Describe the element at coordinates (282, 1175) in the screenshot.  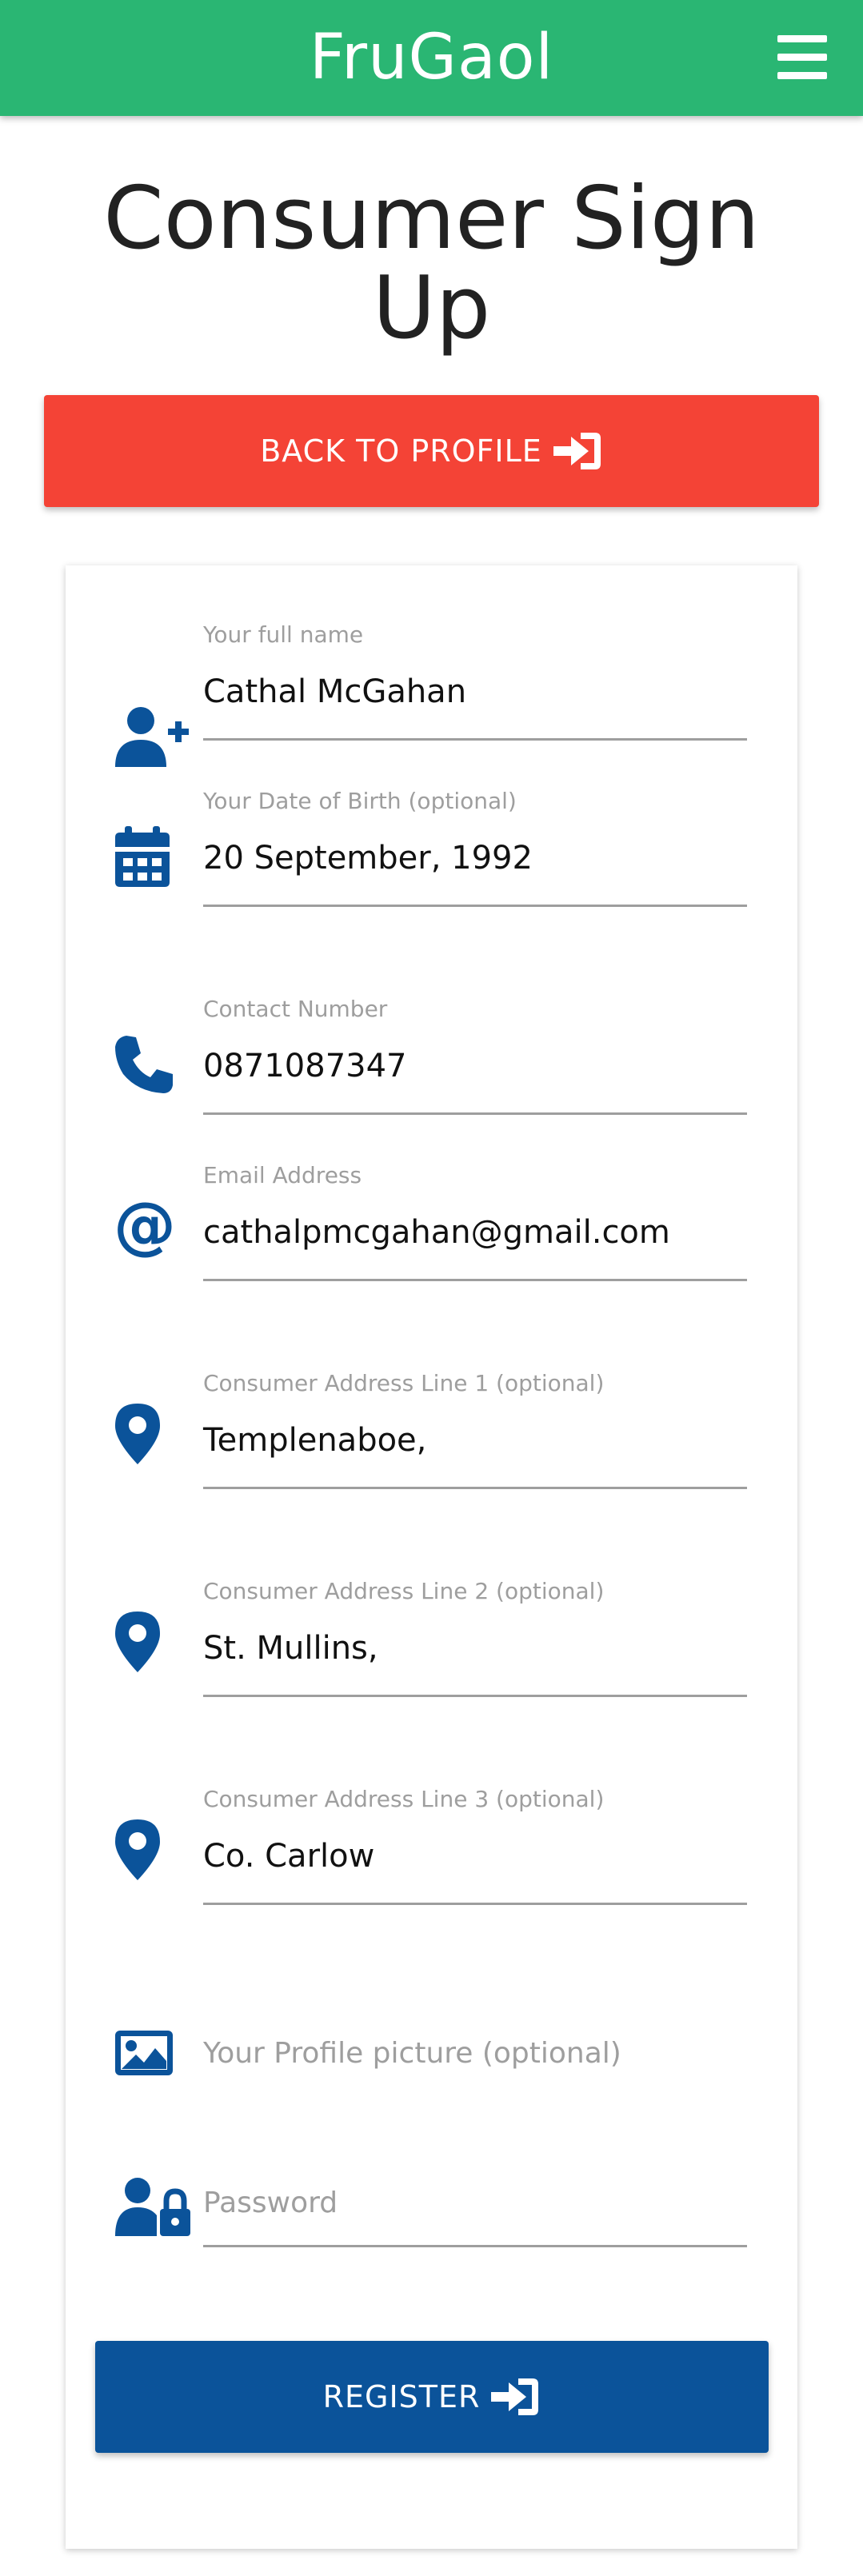
I see `email-address-label: Email Address` at that location.